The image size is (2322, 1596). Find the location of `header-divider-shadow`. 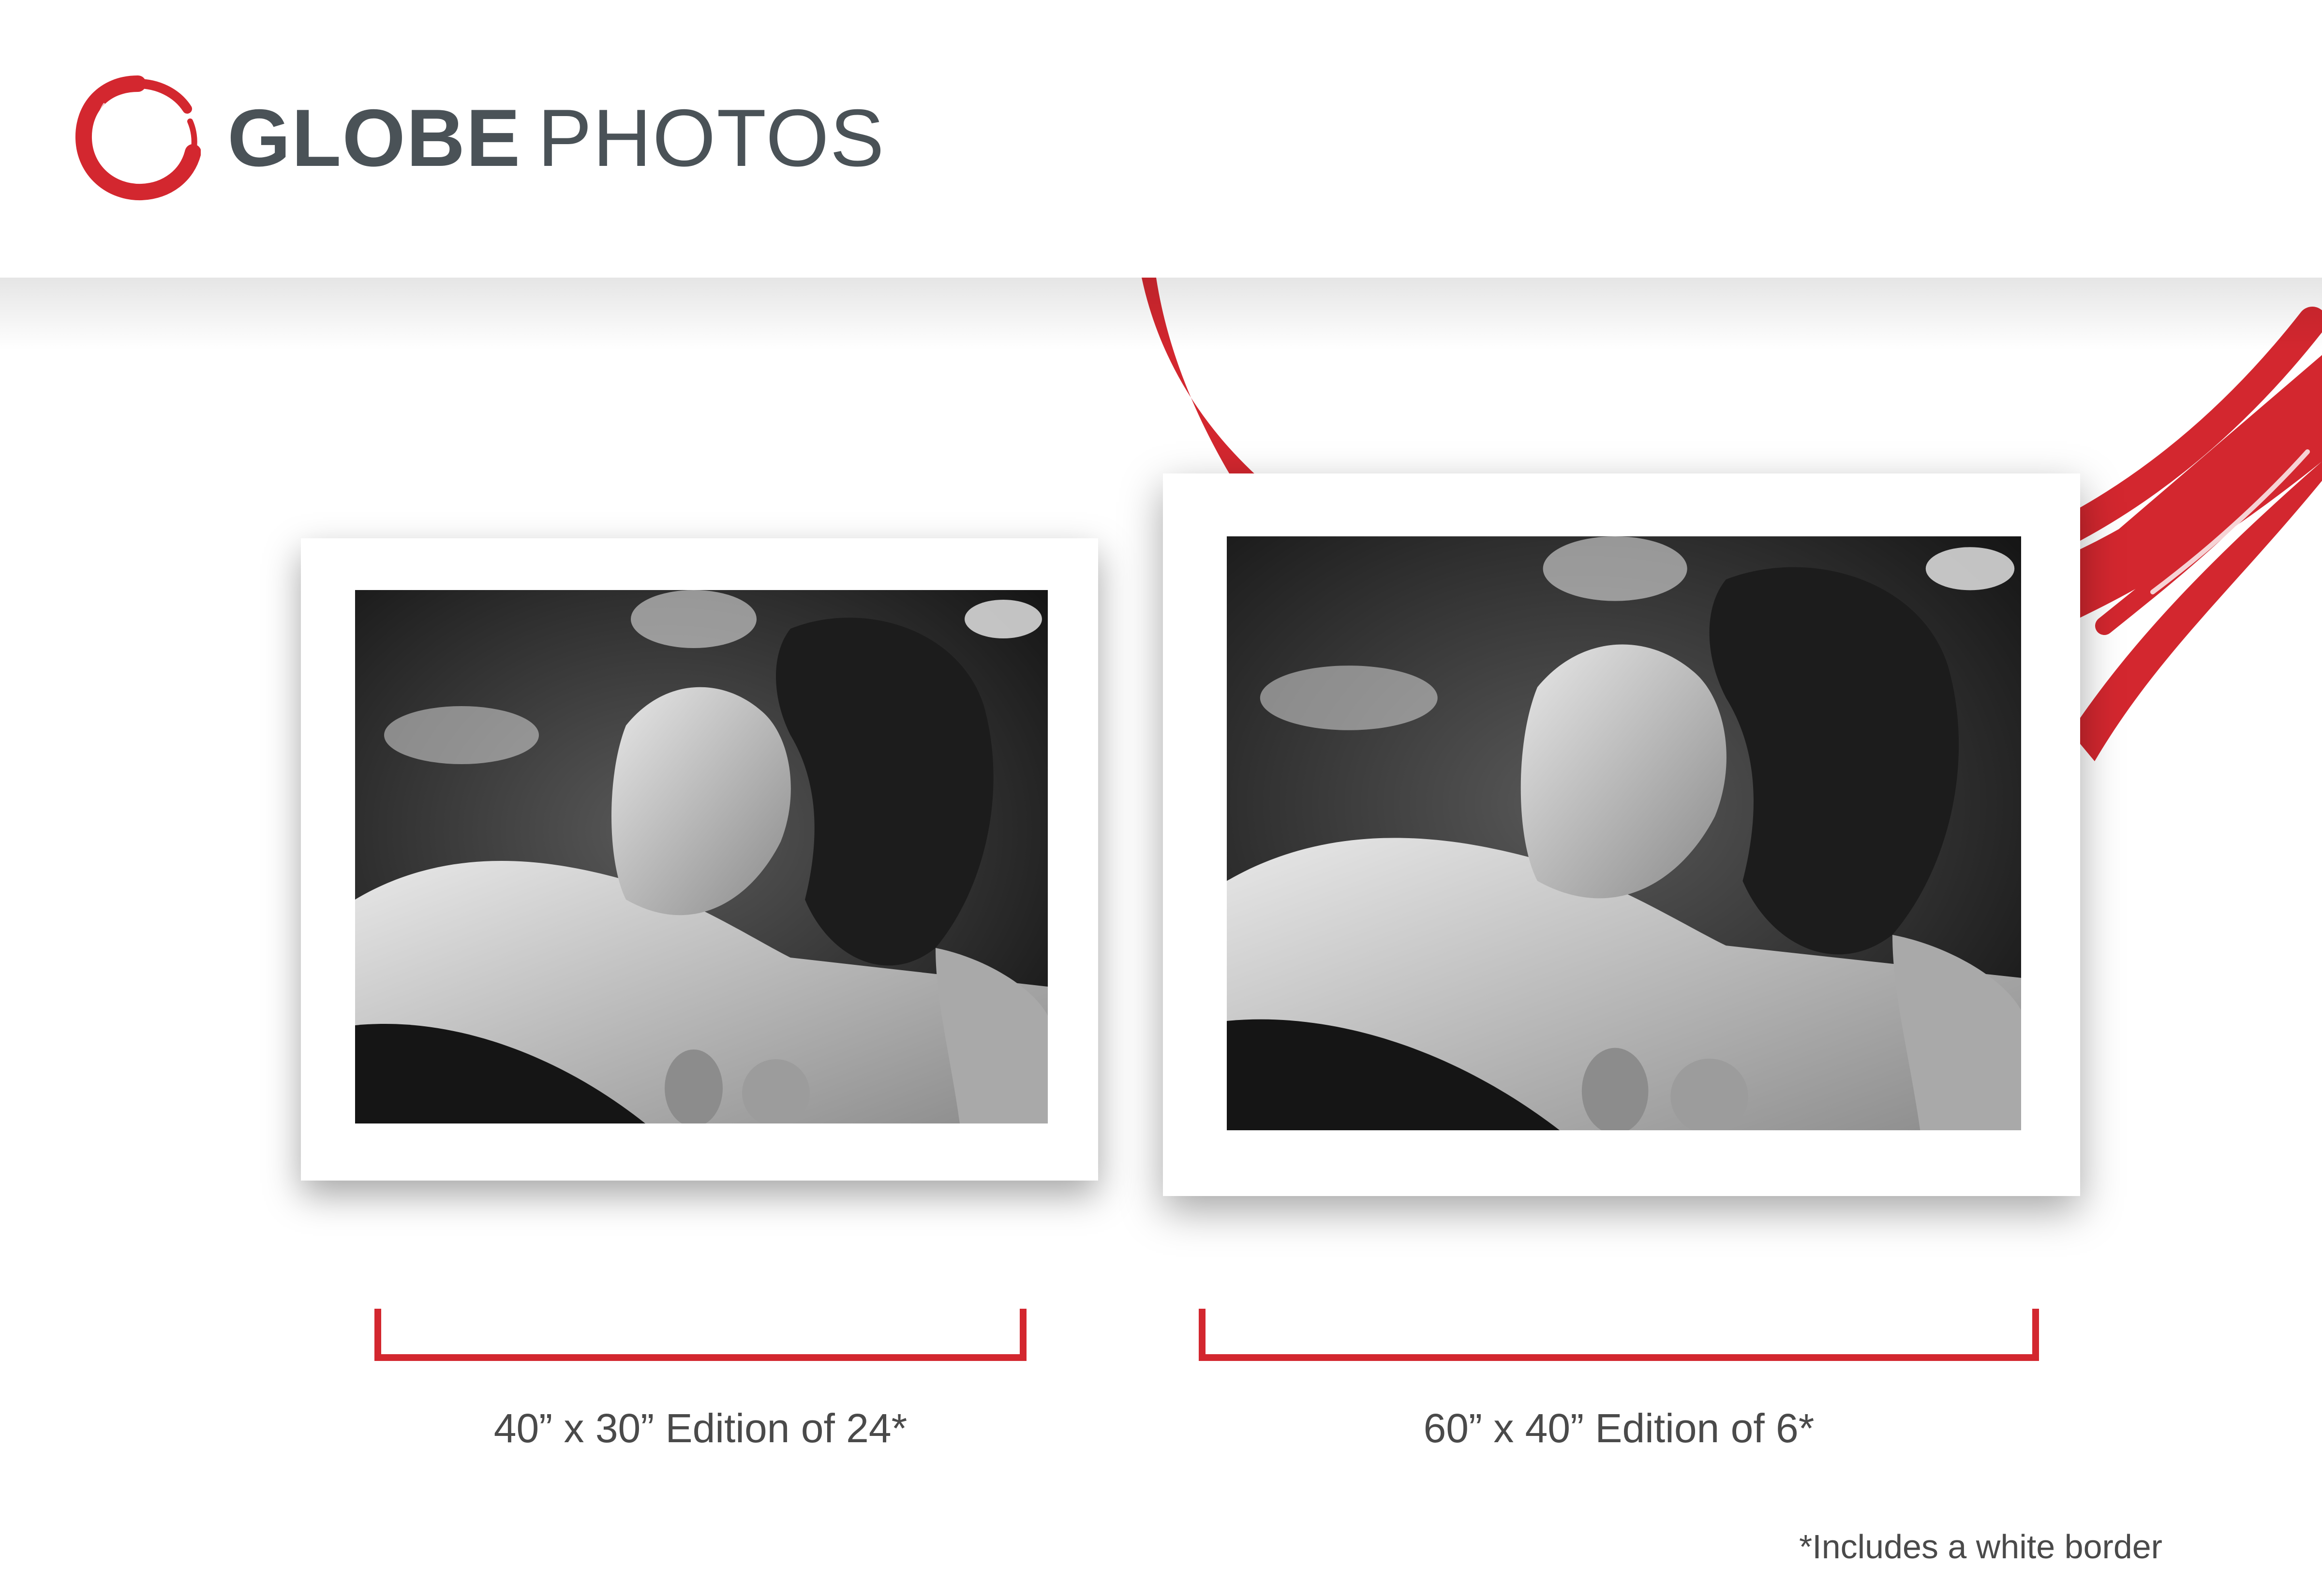

header-divider-shadow is located at coordinates (1161, 314).